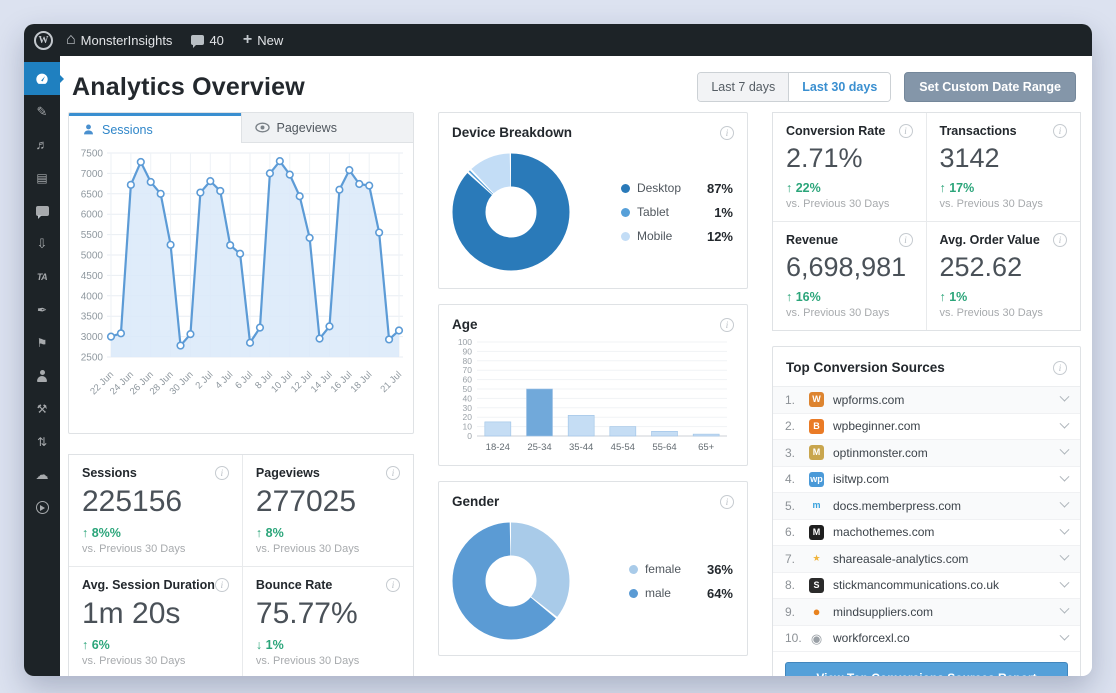 The image size is (1116, 693). I want to click on wordpress-logo-icon: W, so click(43, 40).